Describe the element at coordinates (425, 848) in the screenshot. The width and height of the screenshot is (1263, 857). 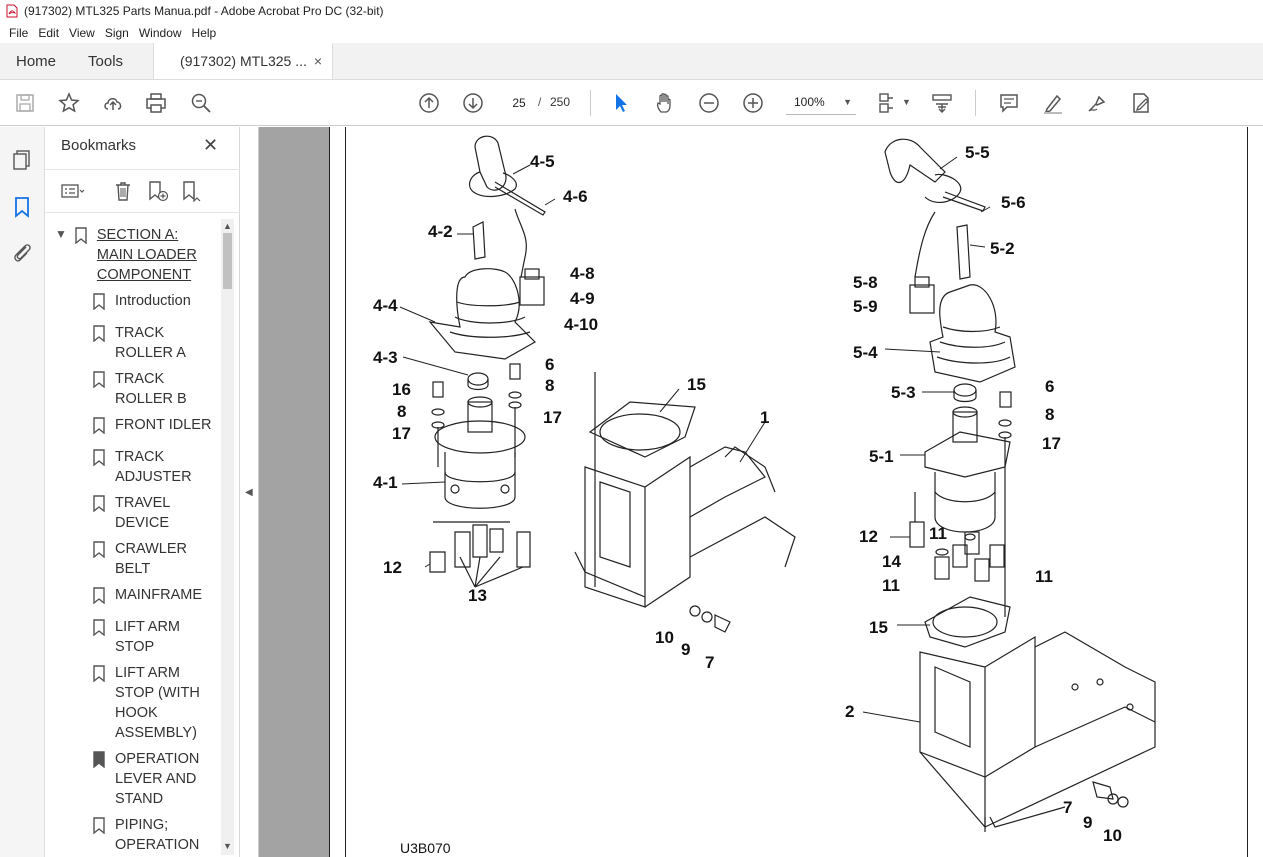
I see `figure-code: U3B070` at that location.